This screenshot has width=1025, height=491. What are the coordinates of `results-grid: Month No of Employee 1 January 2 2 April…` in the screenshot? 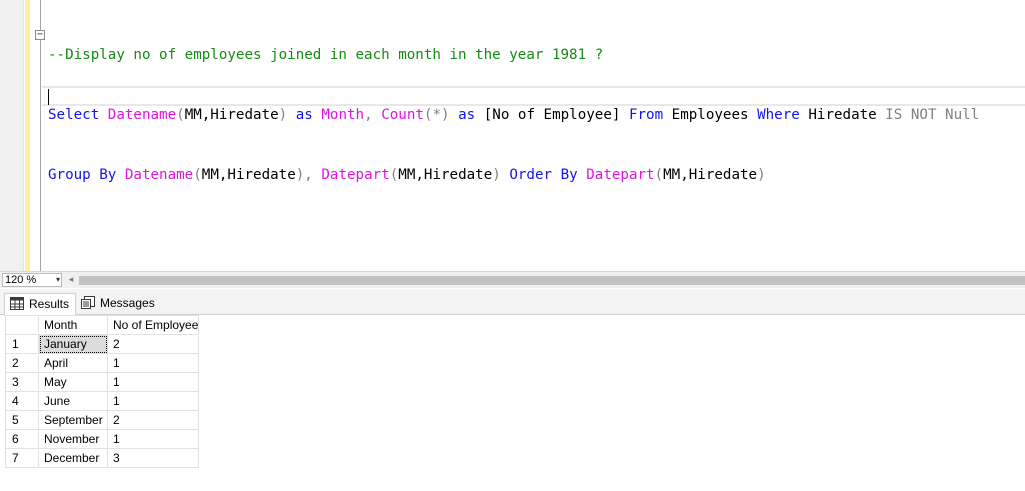 It's located at (102, 391).